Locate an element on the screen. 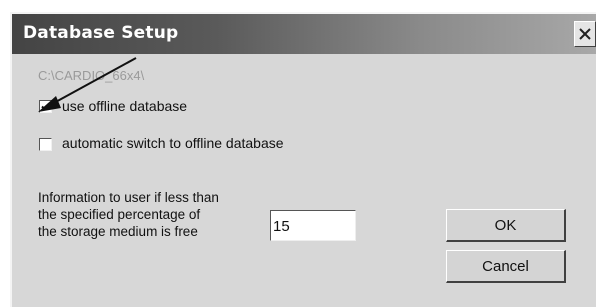  close-button is located at coordinates (585, 34).